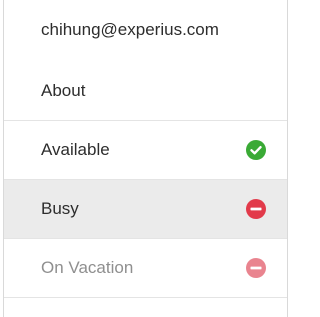  What do you see at coordinates (145, 297) in the screenshot?
I see `menu-divider` at bounding box center [145, 297].